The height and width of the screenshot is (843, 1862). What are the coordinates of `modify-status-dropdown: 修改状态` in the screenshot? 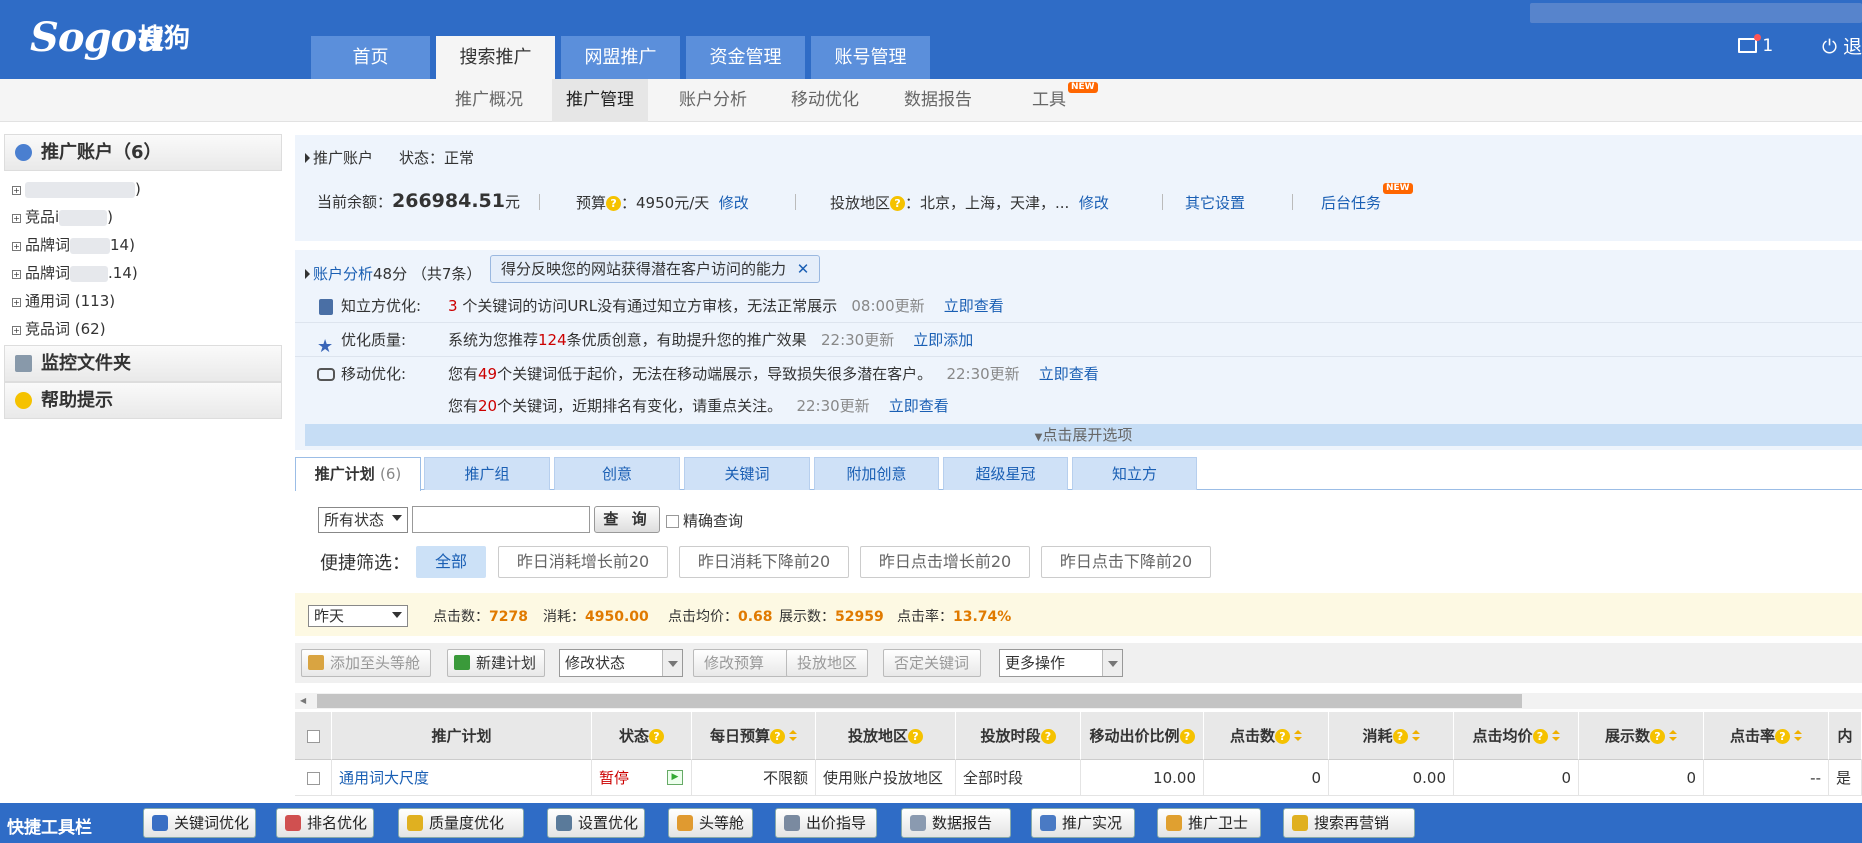 It's located at (621, 663).